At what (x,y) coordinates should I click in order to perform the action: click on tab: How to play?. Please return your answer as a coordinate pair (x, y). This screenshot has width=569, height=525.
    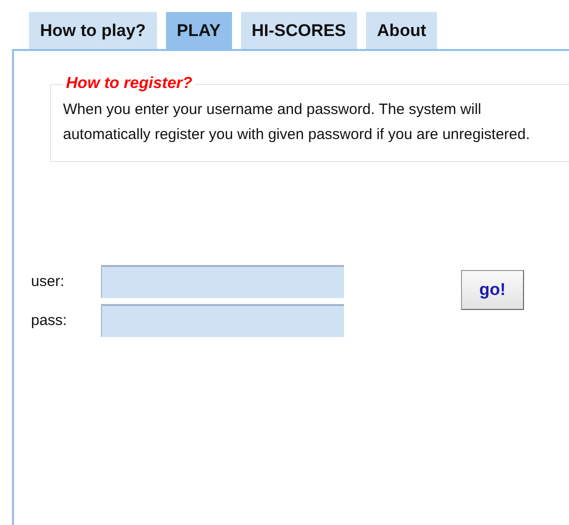
    Looking at the image, I should click on (93, 30).